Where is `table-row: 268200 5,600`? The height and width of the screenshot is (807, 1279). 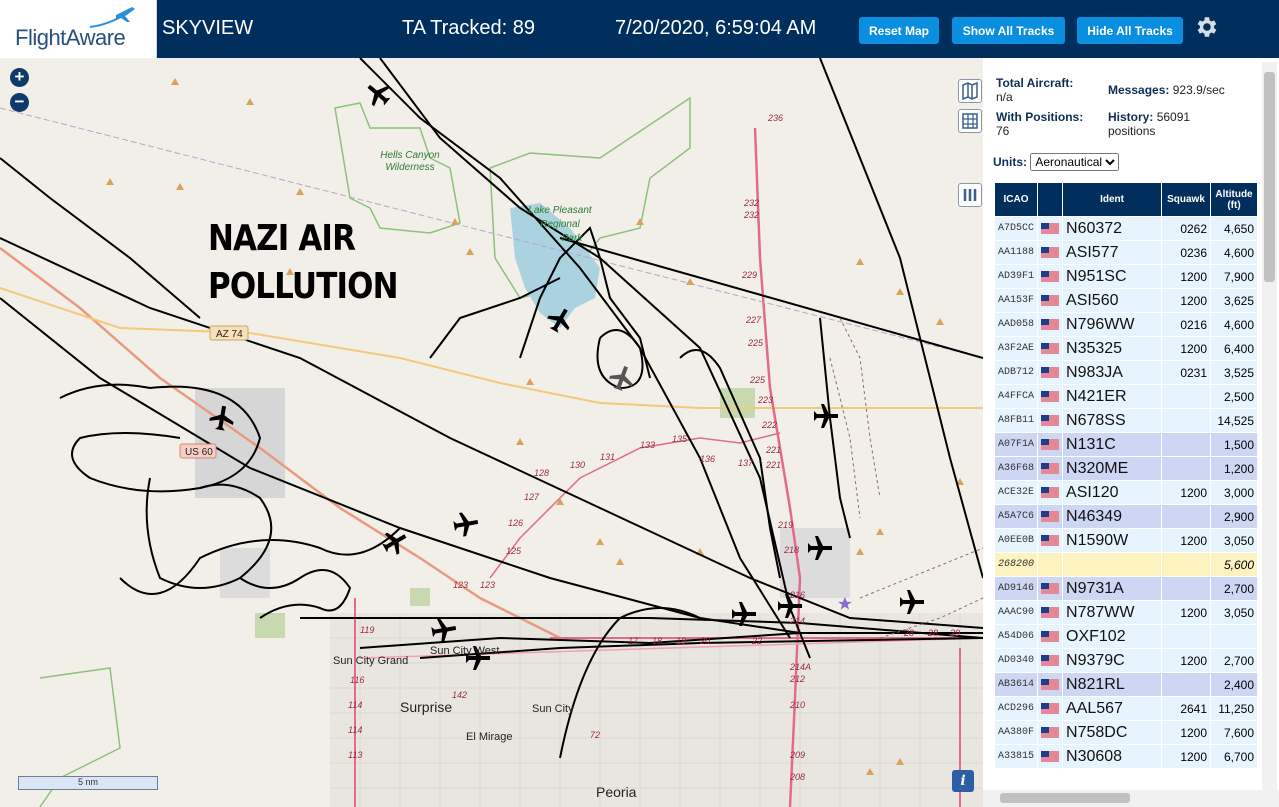
table-row: 268200 5,600 is located at coordinates (1126, 564).